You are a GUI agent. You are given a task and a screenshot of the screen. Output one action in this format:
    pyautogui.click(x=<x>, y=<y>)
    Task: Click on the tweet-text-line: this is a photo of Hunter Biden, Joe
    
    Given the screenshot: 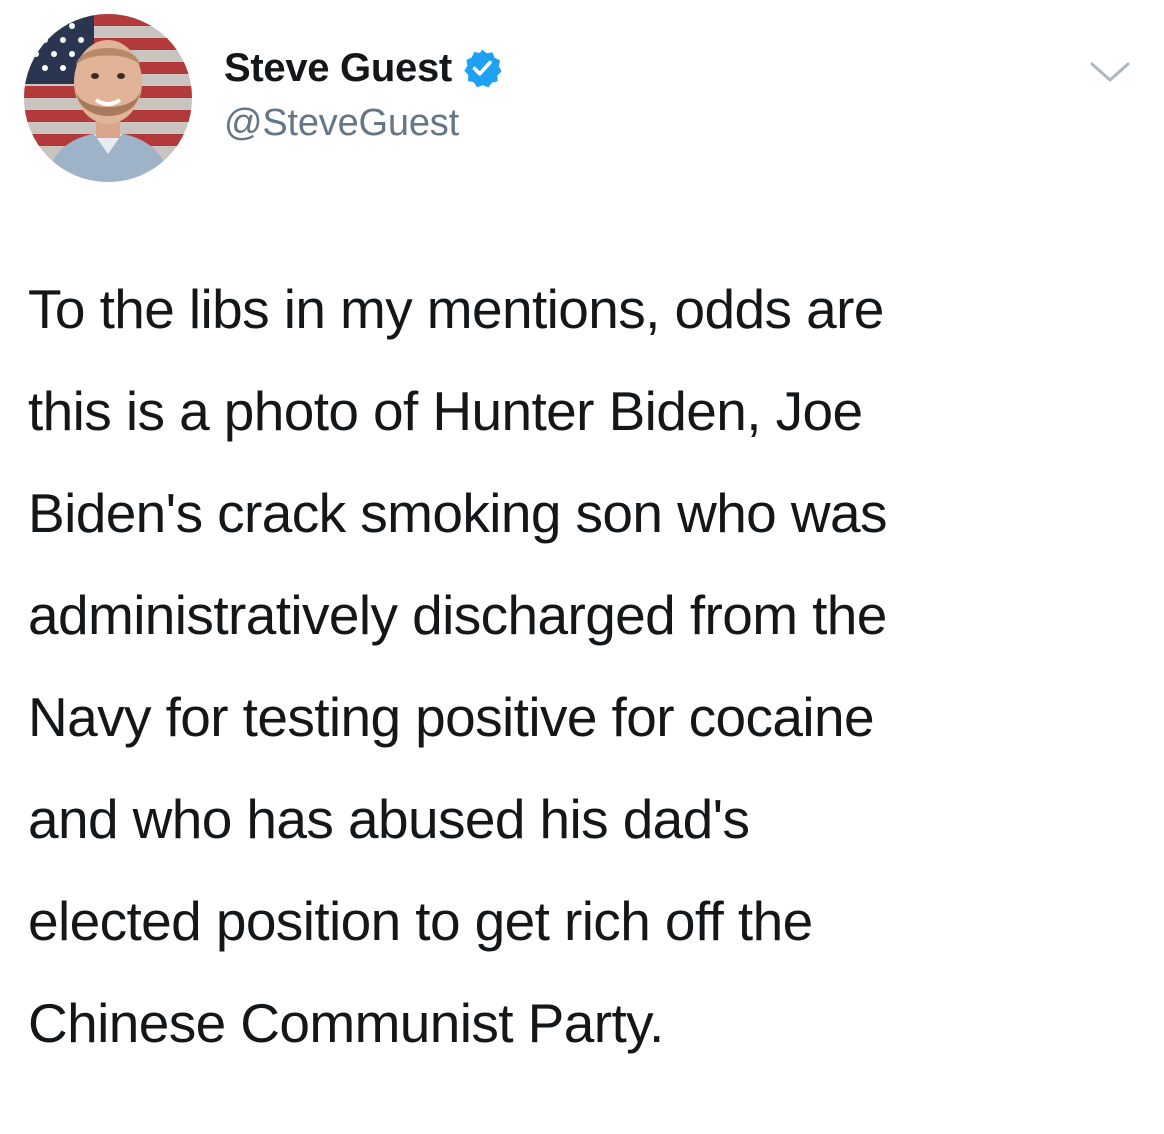 What is the action you would take?
    pyautogui.click(x=445, y=411)
    